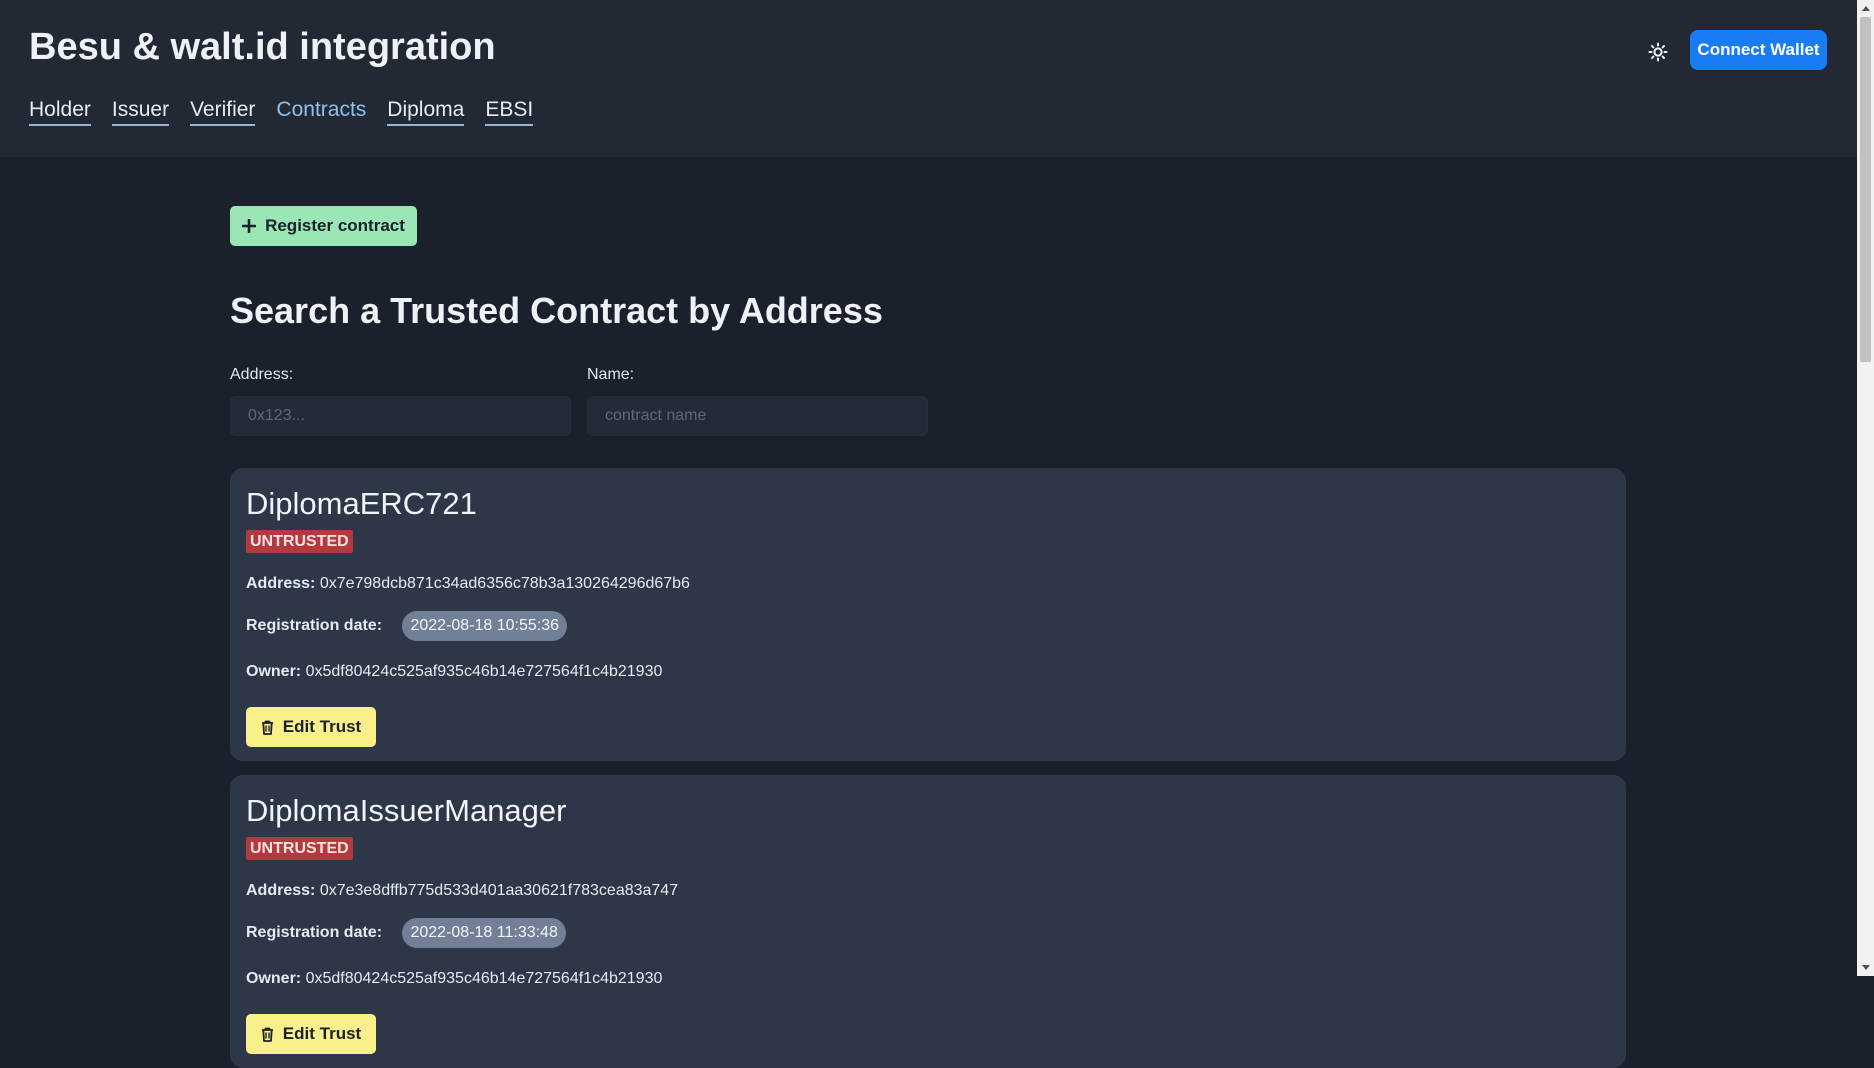  I want to click on plus-icon, so click(249, 226).